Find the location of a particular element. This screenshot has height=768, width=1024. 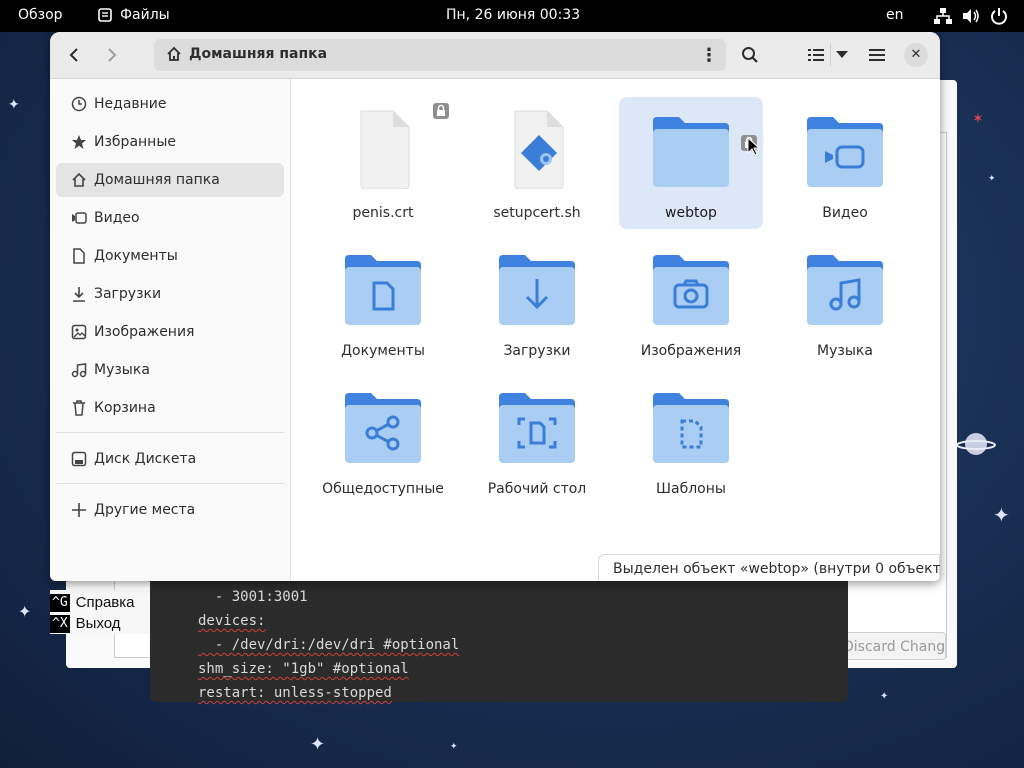

keyboard-layout-indicator: en is located at coordinates (895, 15).